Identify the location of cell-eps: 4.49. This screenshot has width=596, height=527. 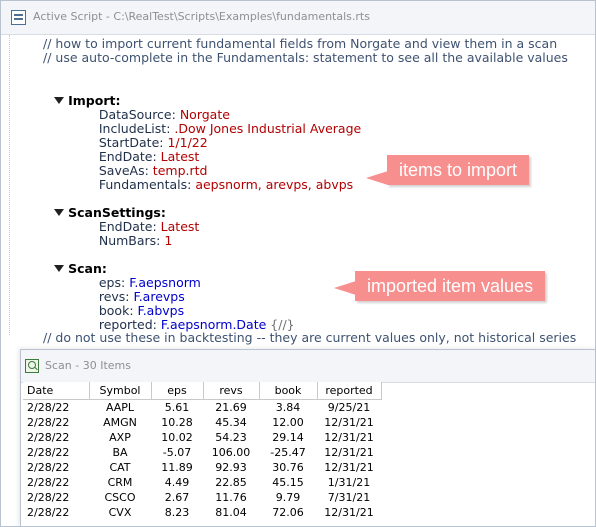
(177, 482).